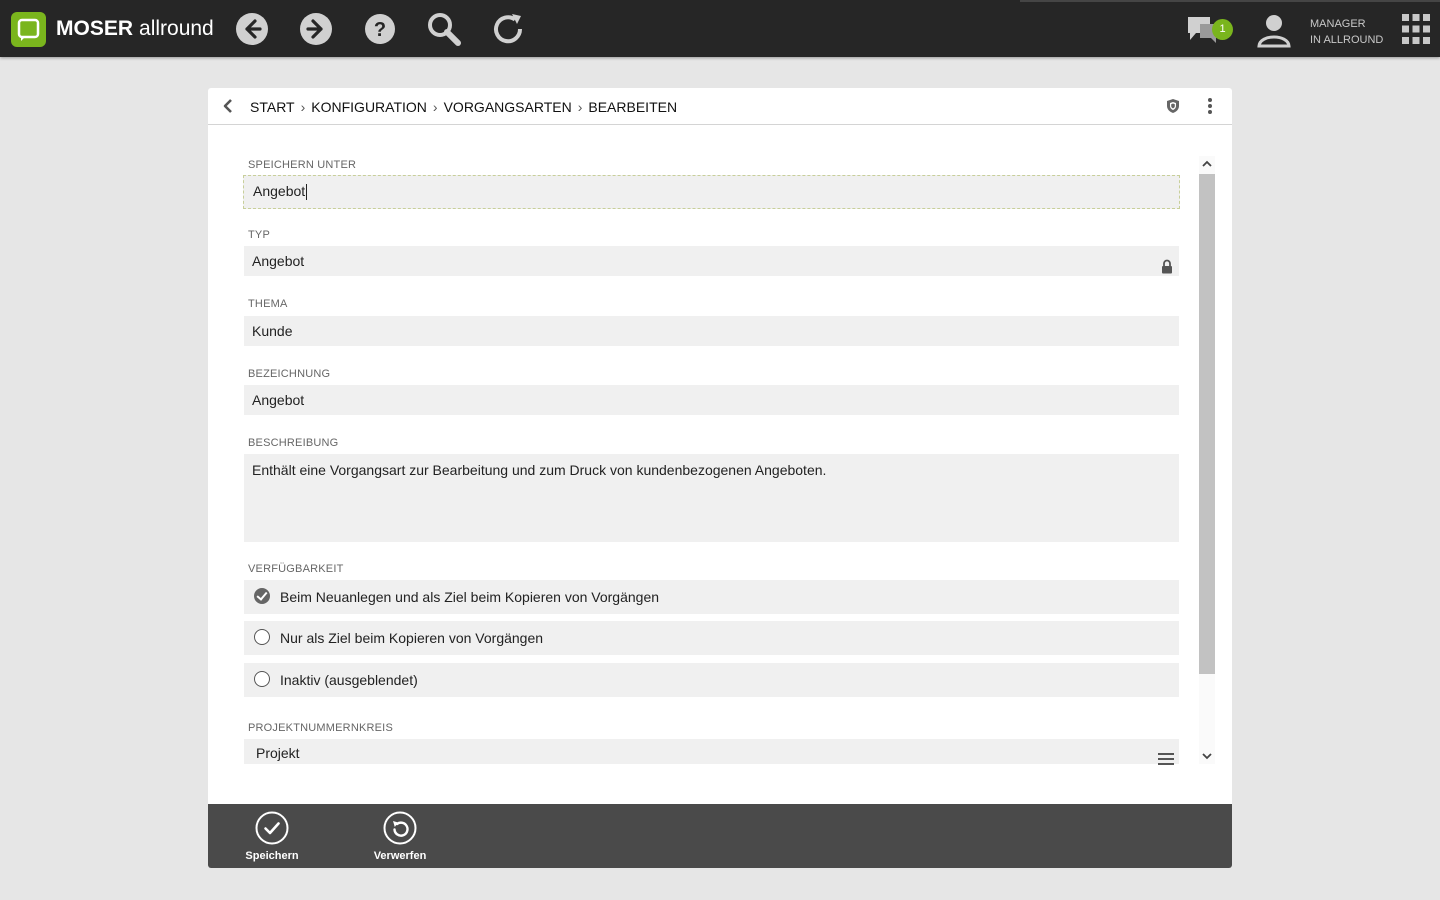  Describe the element at coordinates (1222, 29) in the screenshot. I see `chat-badge: 1` at that location.